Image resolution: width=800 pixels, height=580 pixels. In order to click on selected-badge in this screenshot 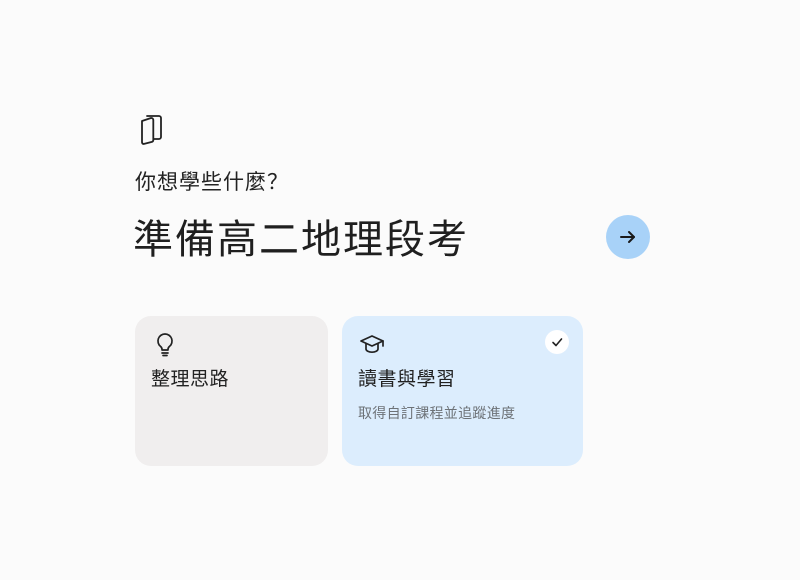, I will do `click(557, 342)`.